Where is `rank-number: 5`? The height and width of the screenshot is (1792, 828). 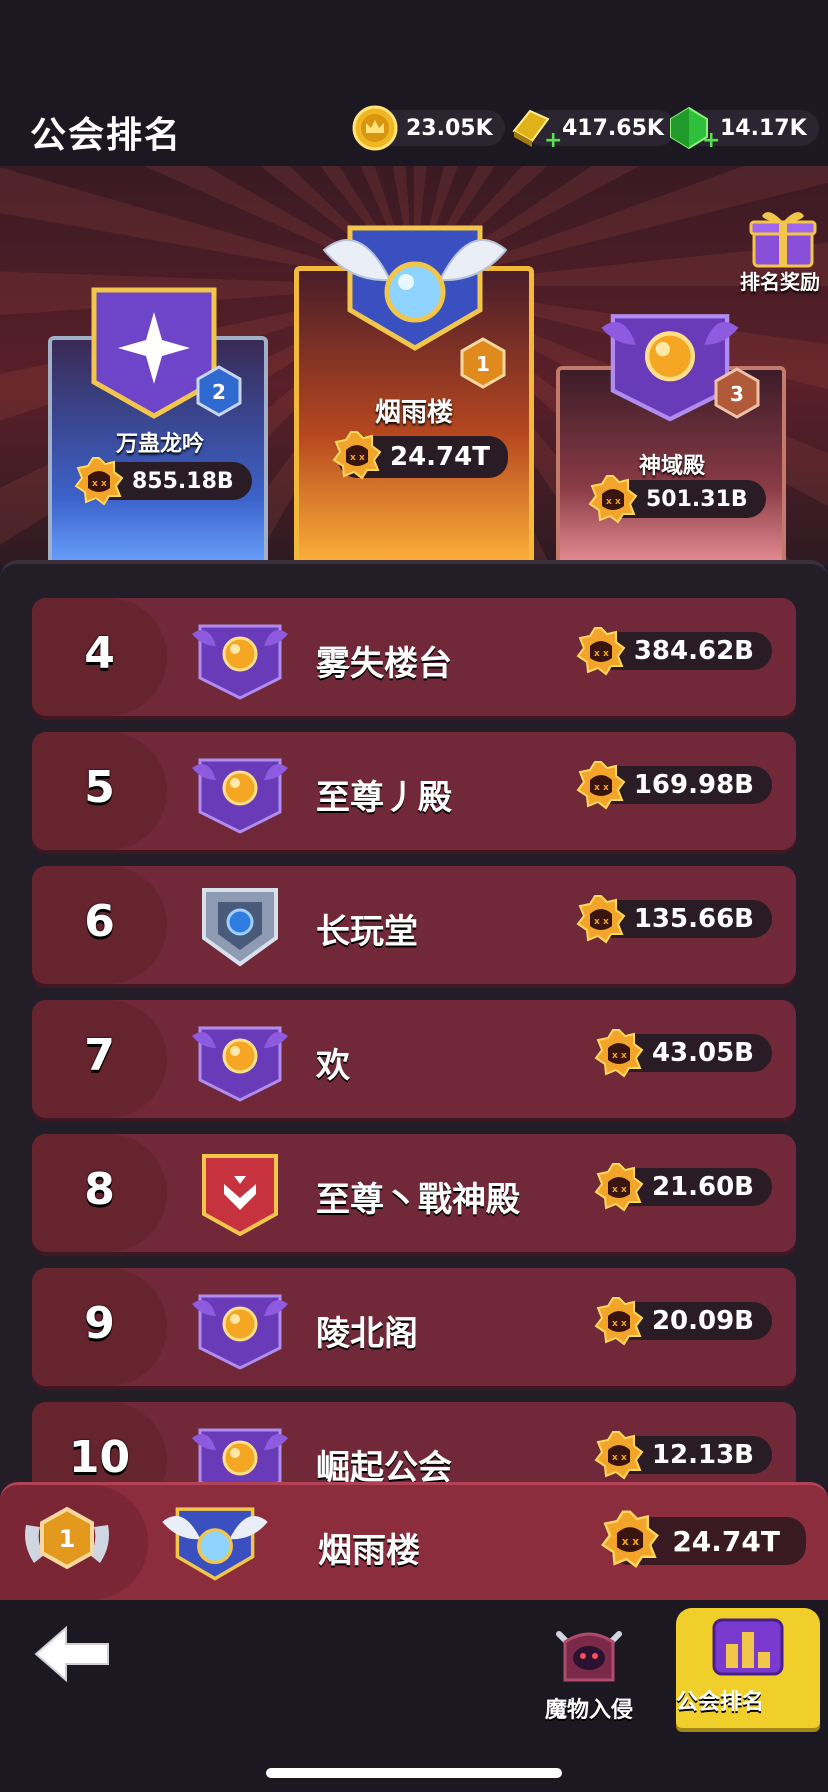
rank-number: 5 is located at coordinates (99, 787).